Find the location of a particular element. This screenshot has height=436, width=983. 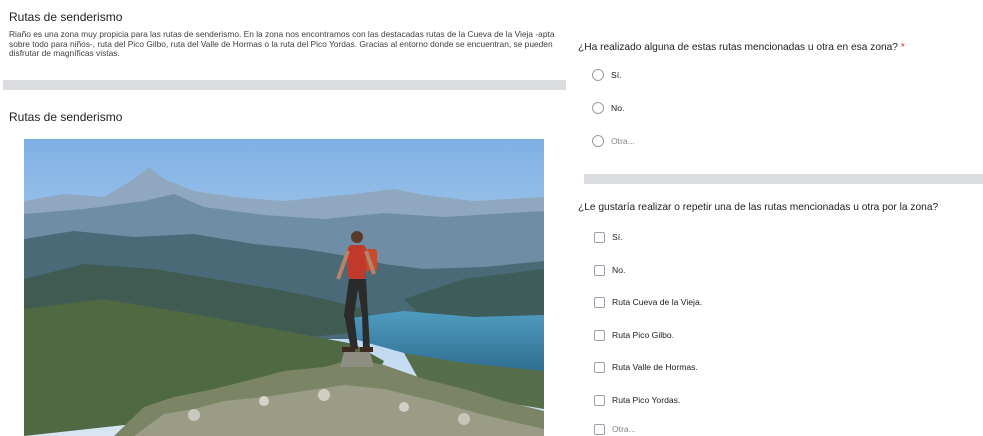

q1-option-si: Sí. is located at coordinates (607, 75).